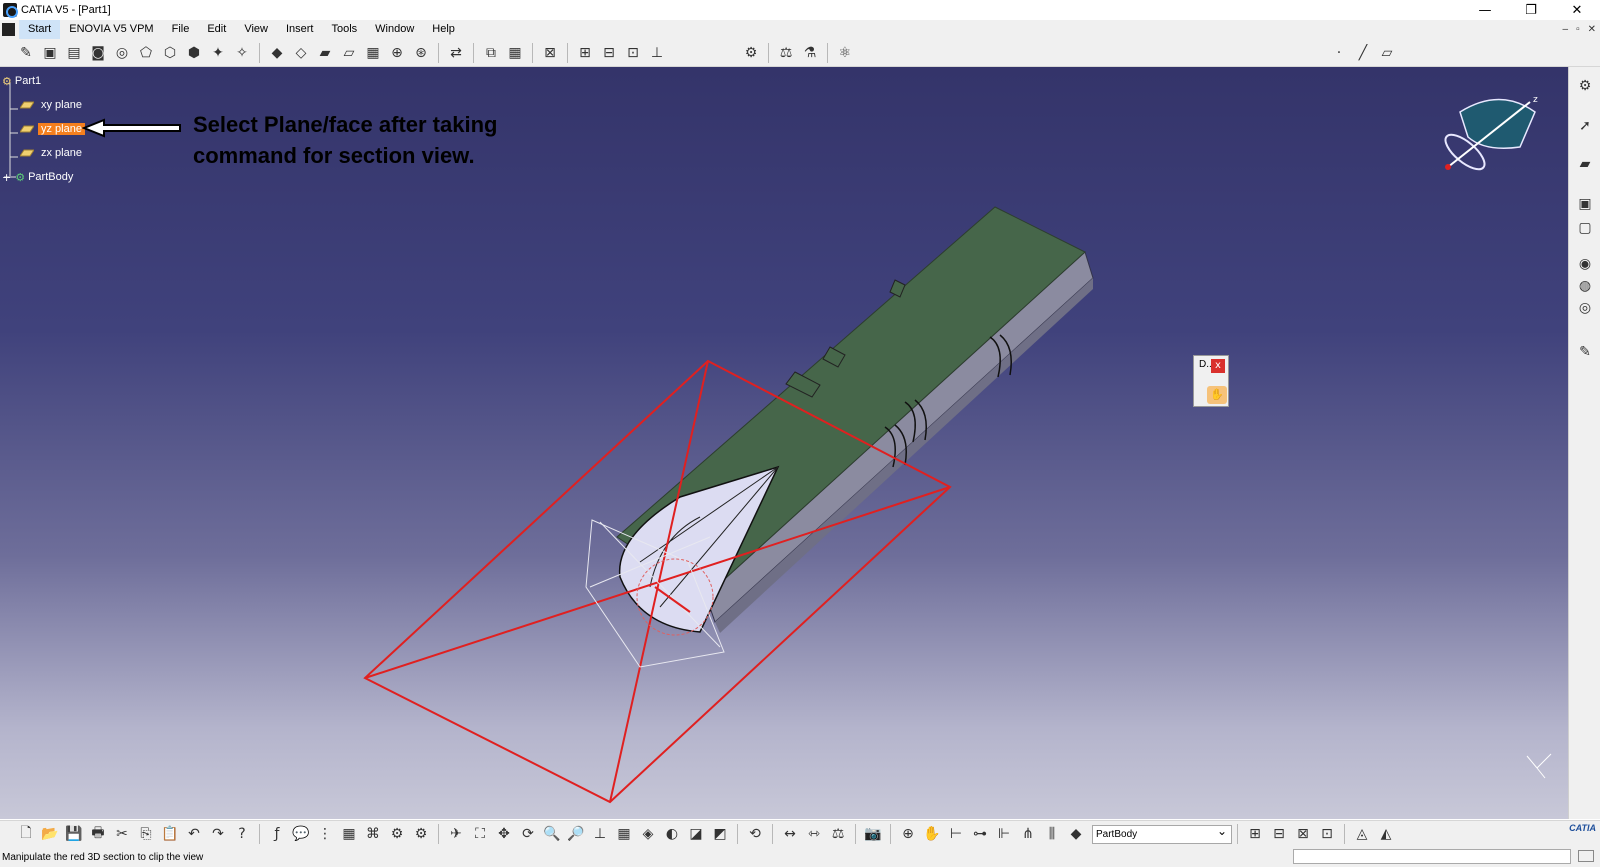  I want to click on command-input, so click(1432, 856).